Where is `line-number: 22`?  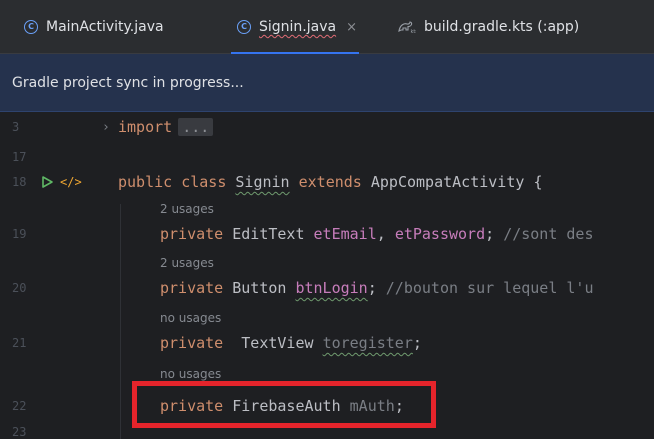 line-number: 22 is located at coordinates (19, 406).